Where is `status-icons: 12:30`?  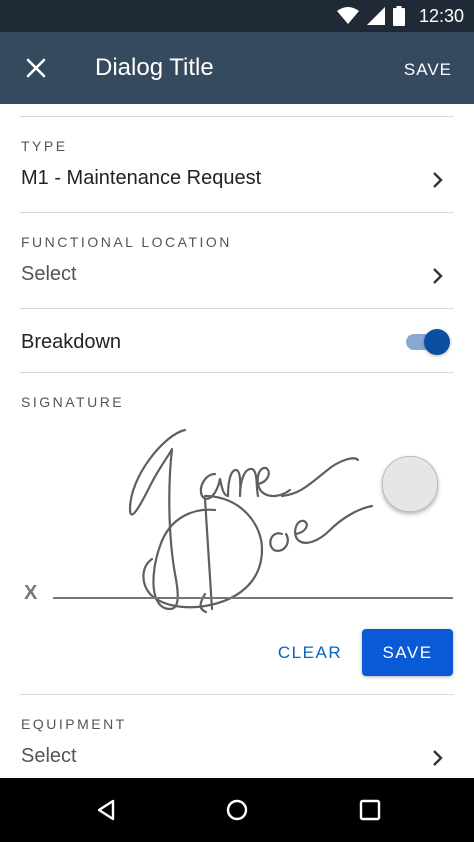 status-icons: 12:30 is located at coordinates (400, 16).